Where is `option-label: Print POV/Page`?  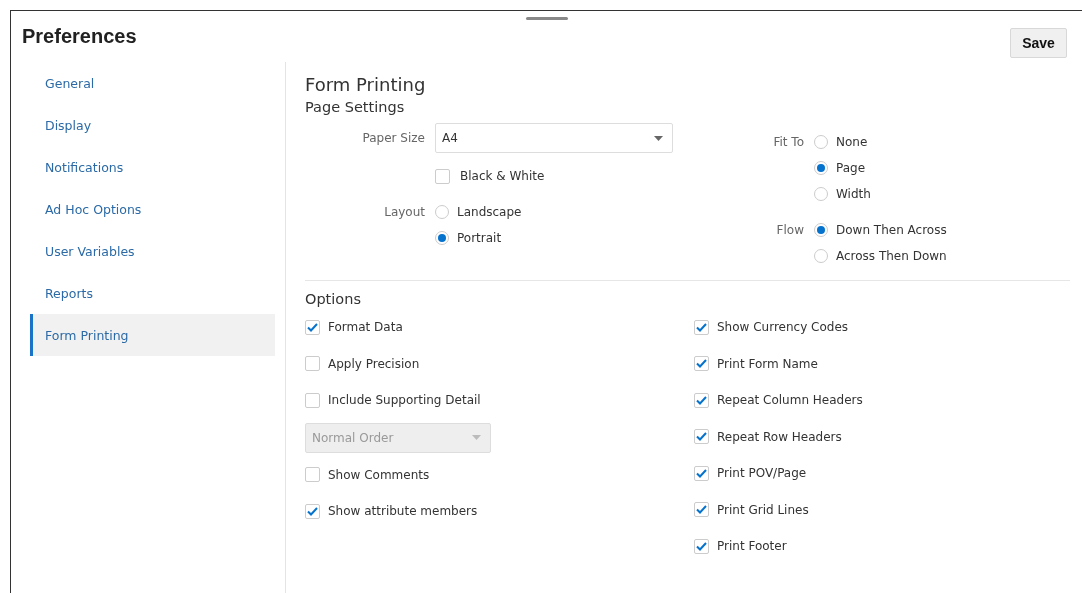
option-label: Print POV/Page is located at coordinates (762, 473).